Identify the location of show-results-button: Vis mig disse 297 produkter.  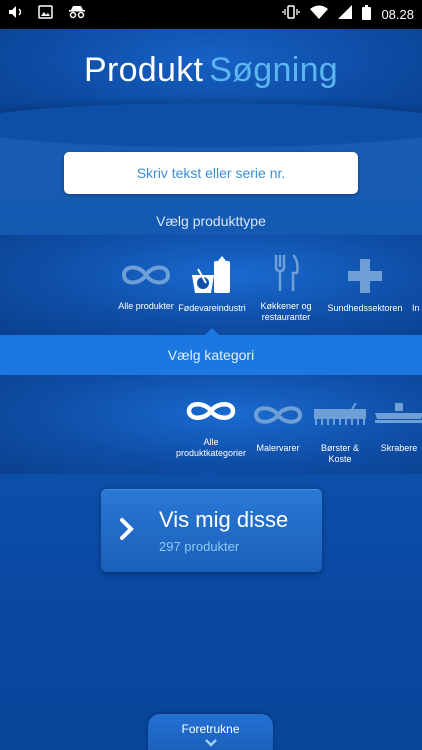
(211, 530).